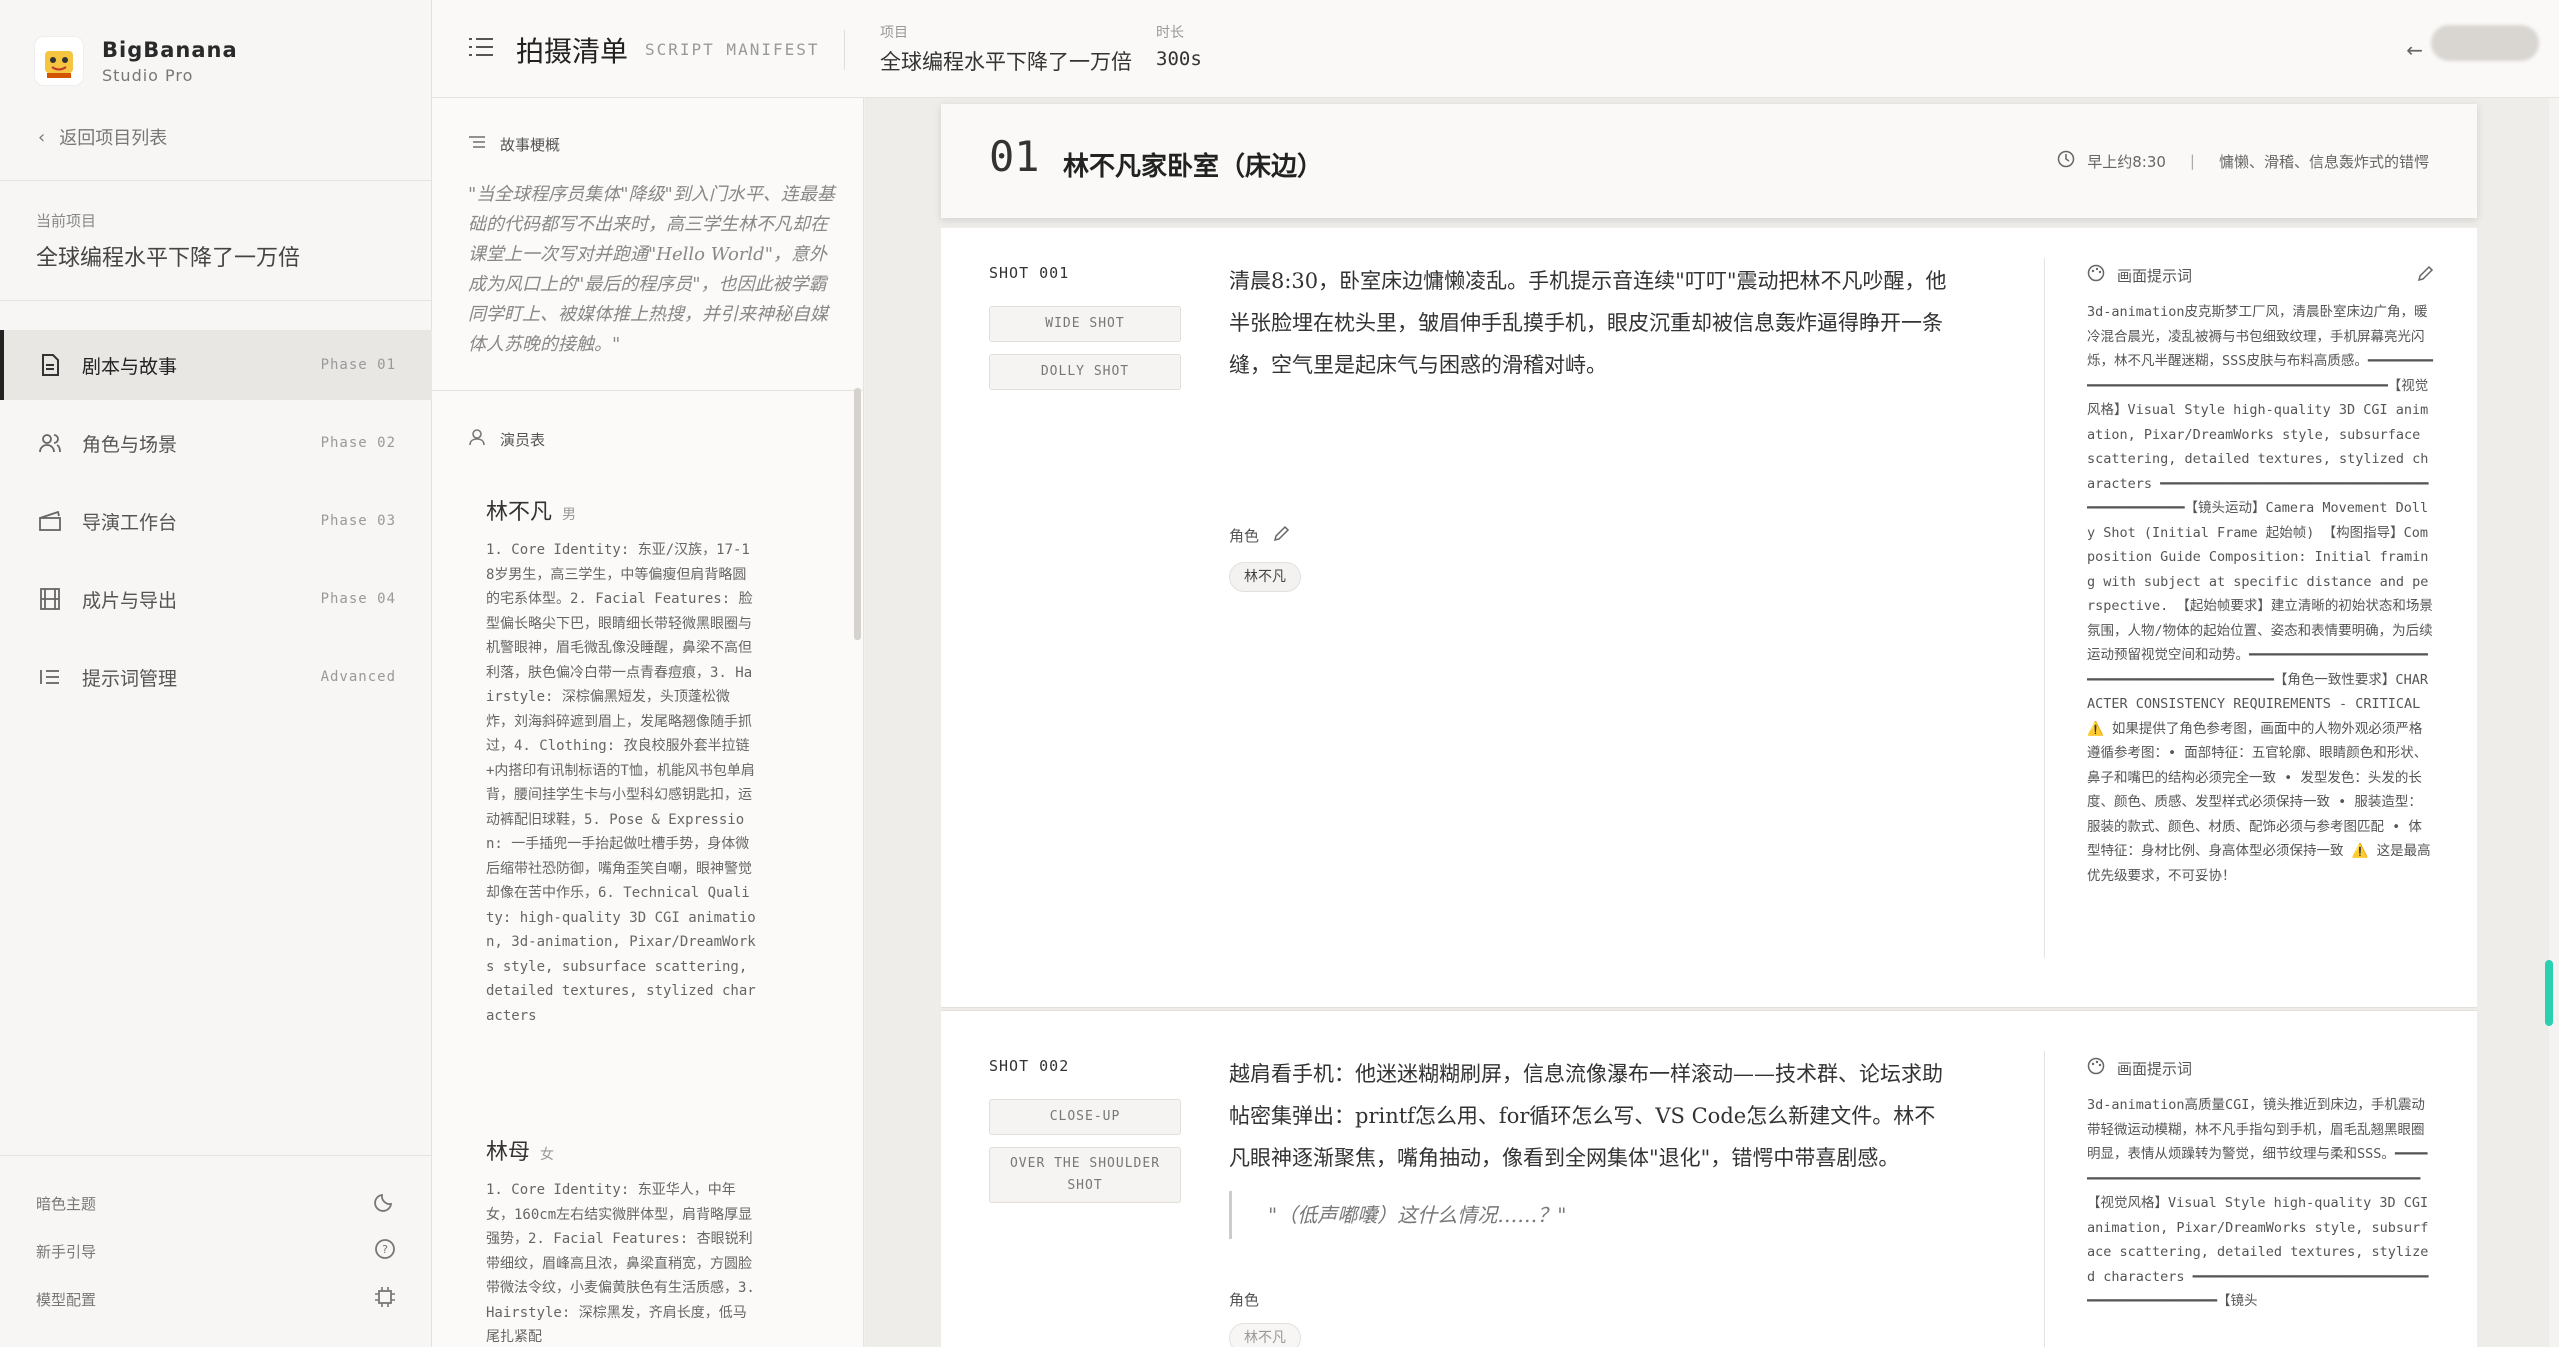  Describe the element at coordinates (1397, 1215) in the screenshot. I see `dialogue-quote: "（低声嘟囔）这什么情况……？"` at that location.